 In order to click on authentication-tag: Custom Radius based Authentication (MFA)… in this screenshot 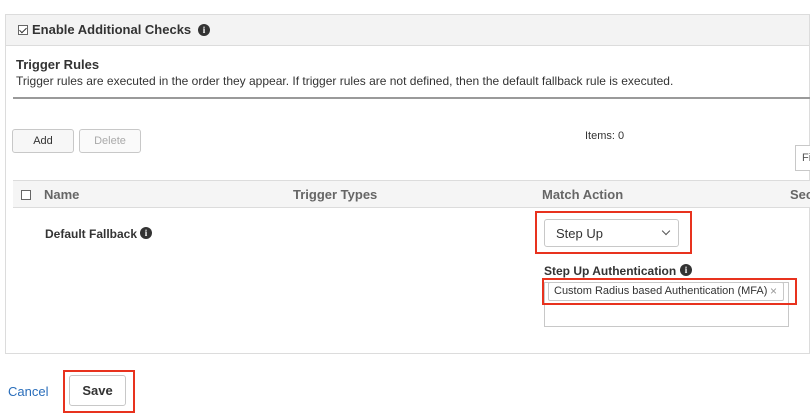, I will do `click(666, 291)`.